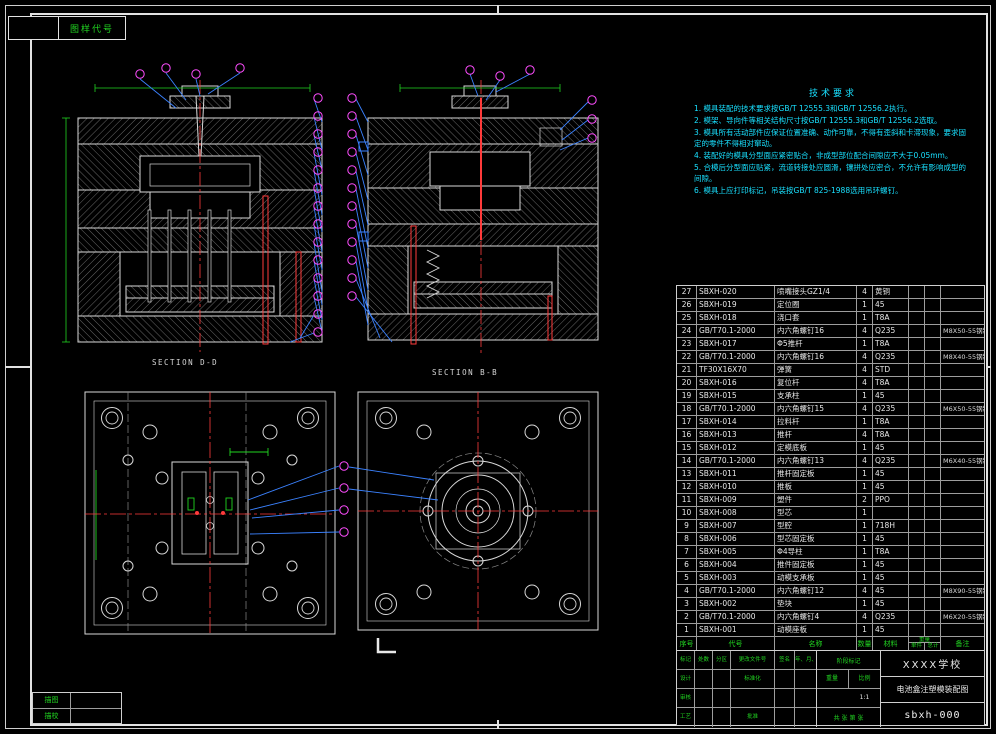 This screenshot has width=996, height=734. I want to click on part-number: 23, so click(687, 344).